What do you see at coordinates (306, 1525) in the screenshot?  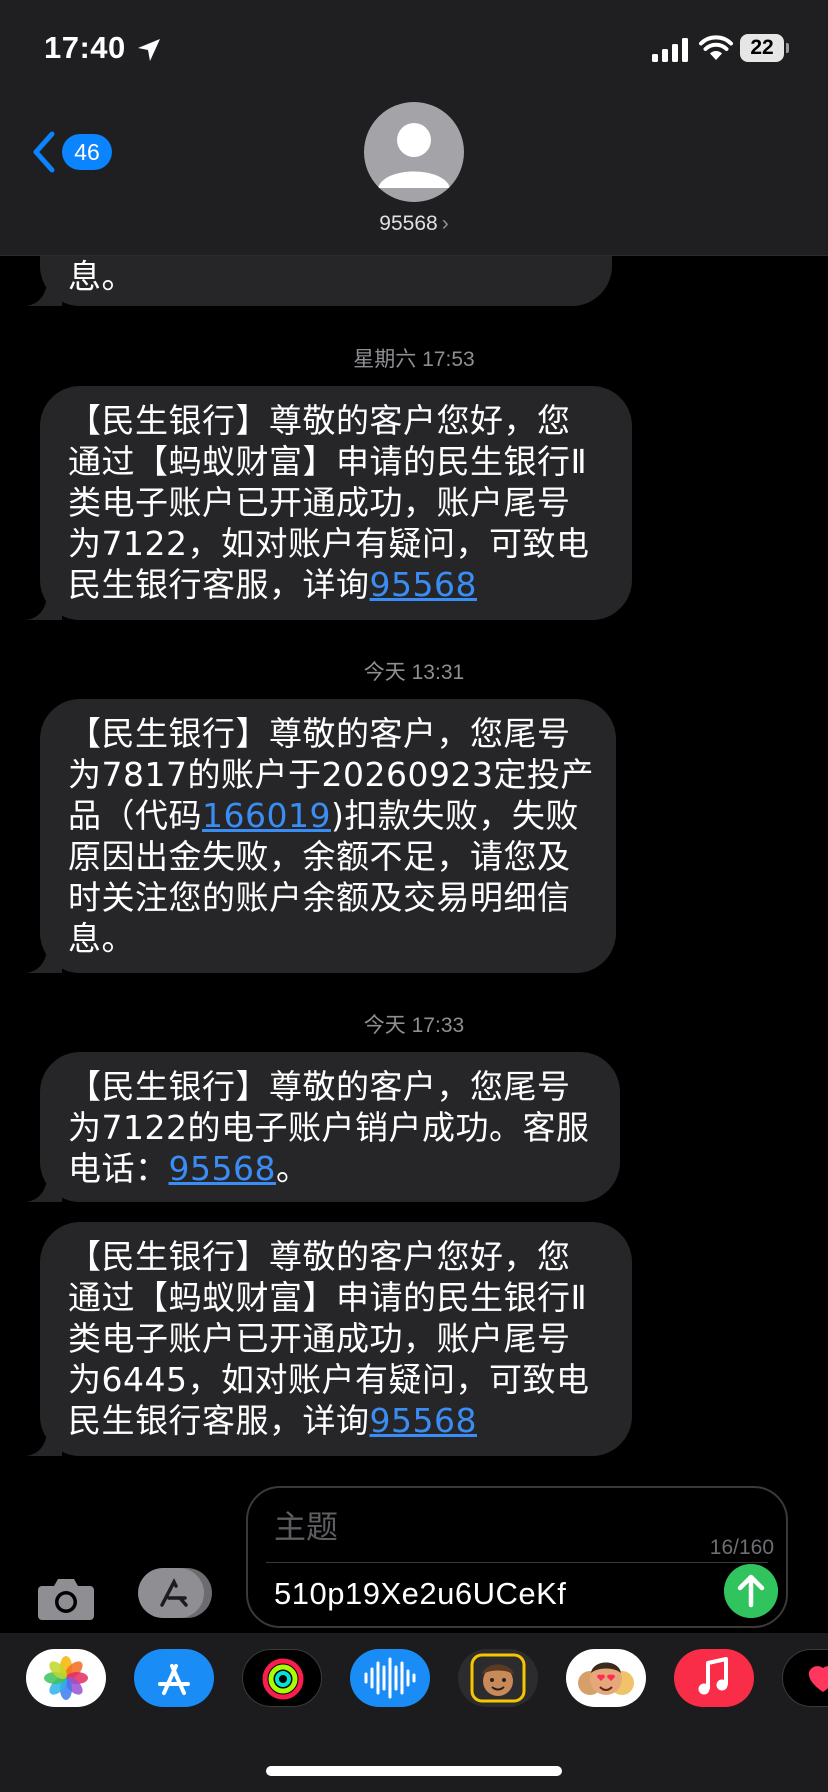 I see `subject-field: 主题` at bounding box center [306, 1525].